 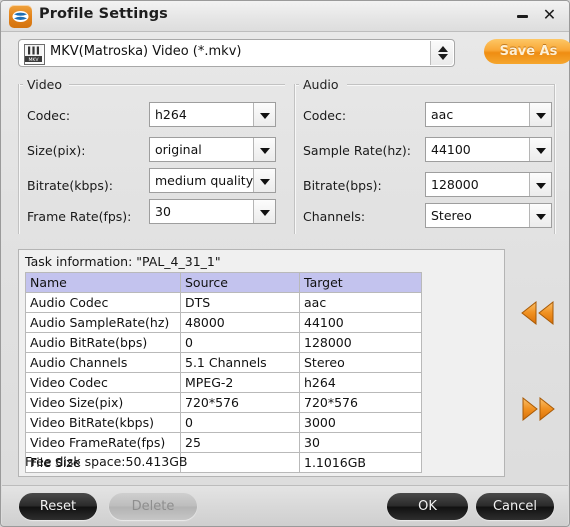 I want to click on video-bitrate-select: medium quality, so click(x=212, y=180).